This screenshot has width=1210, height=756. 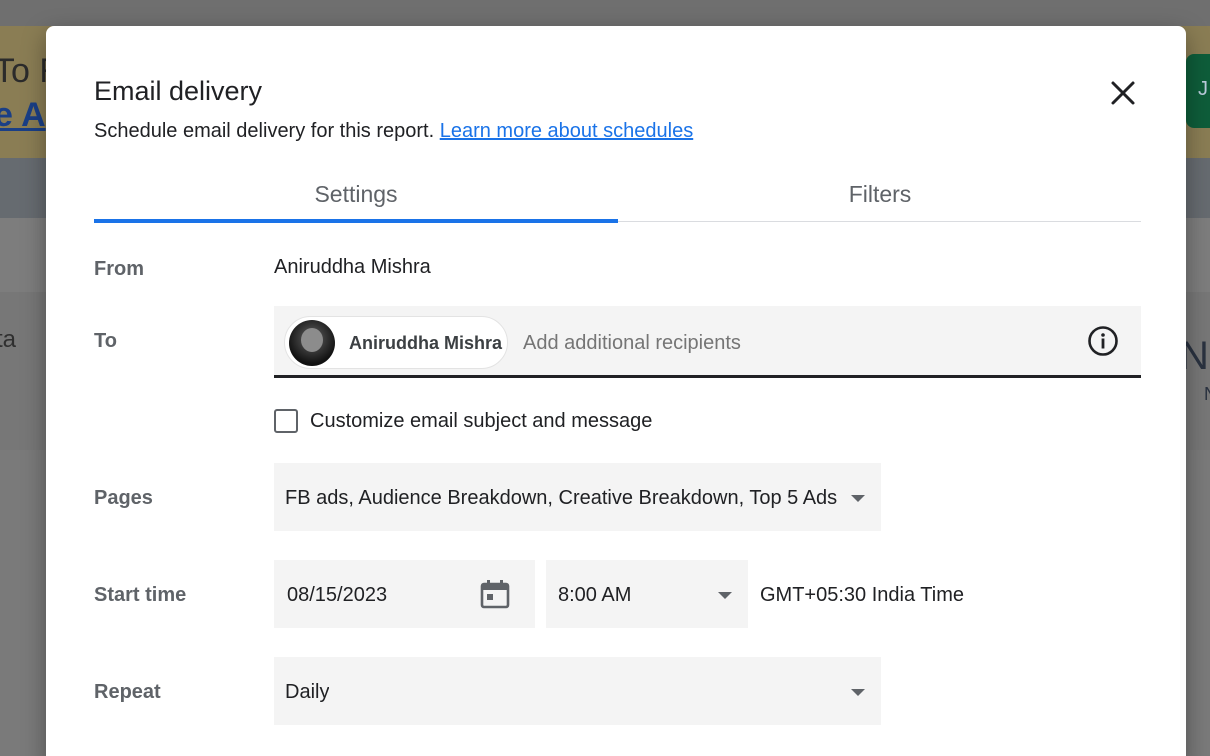 What do you see at coordinates (105, 341) in the screenshot?
I see `to-label: To` at bounding box center [105, 341].